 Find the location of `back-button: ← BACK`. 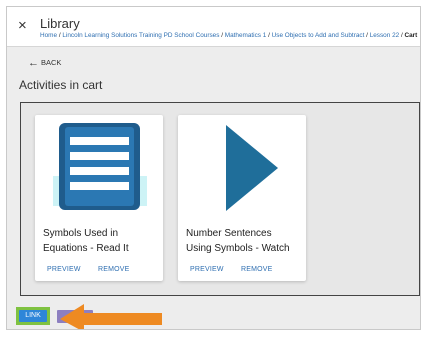

back-button: ← BACK is located at coordinates (44, 63).